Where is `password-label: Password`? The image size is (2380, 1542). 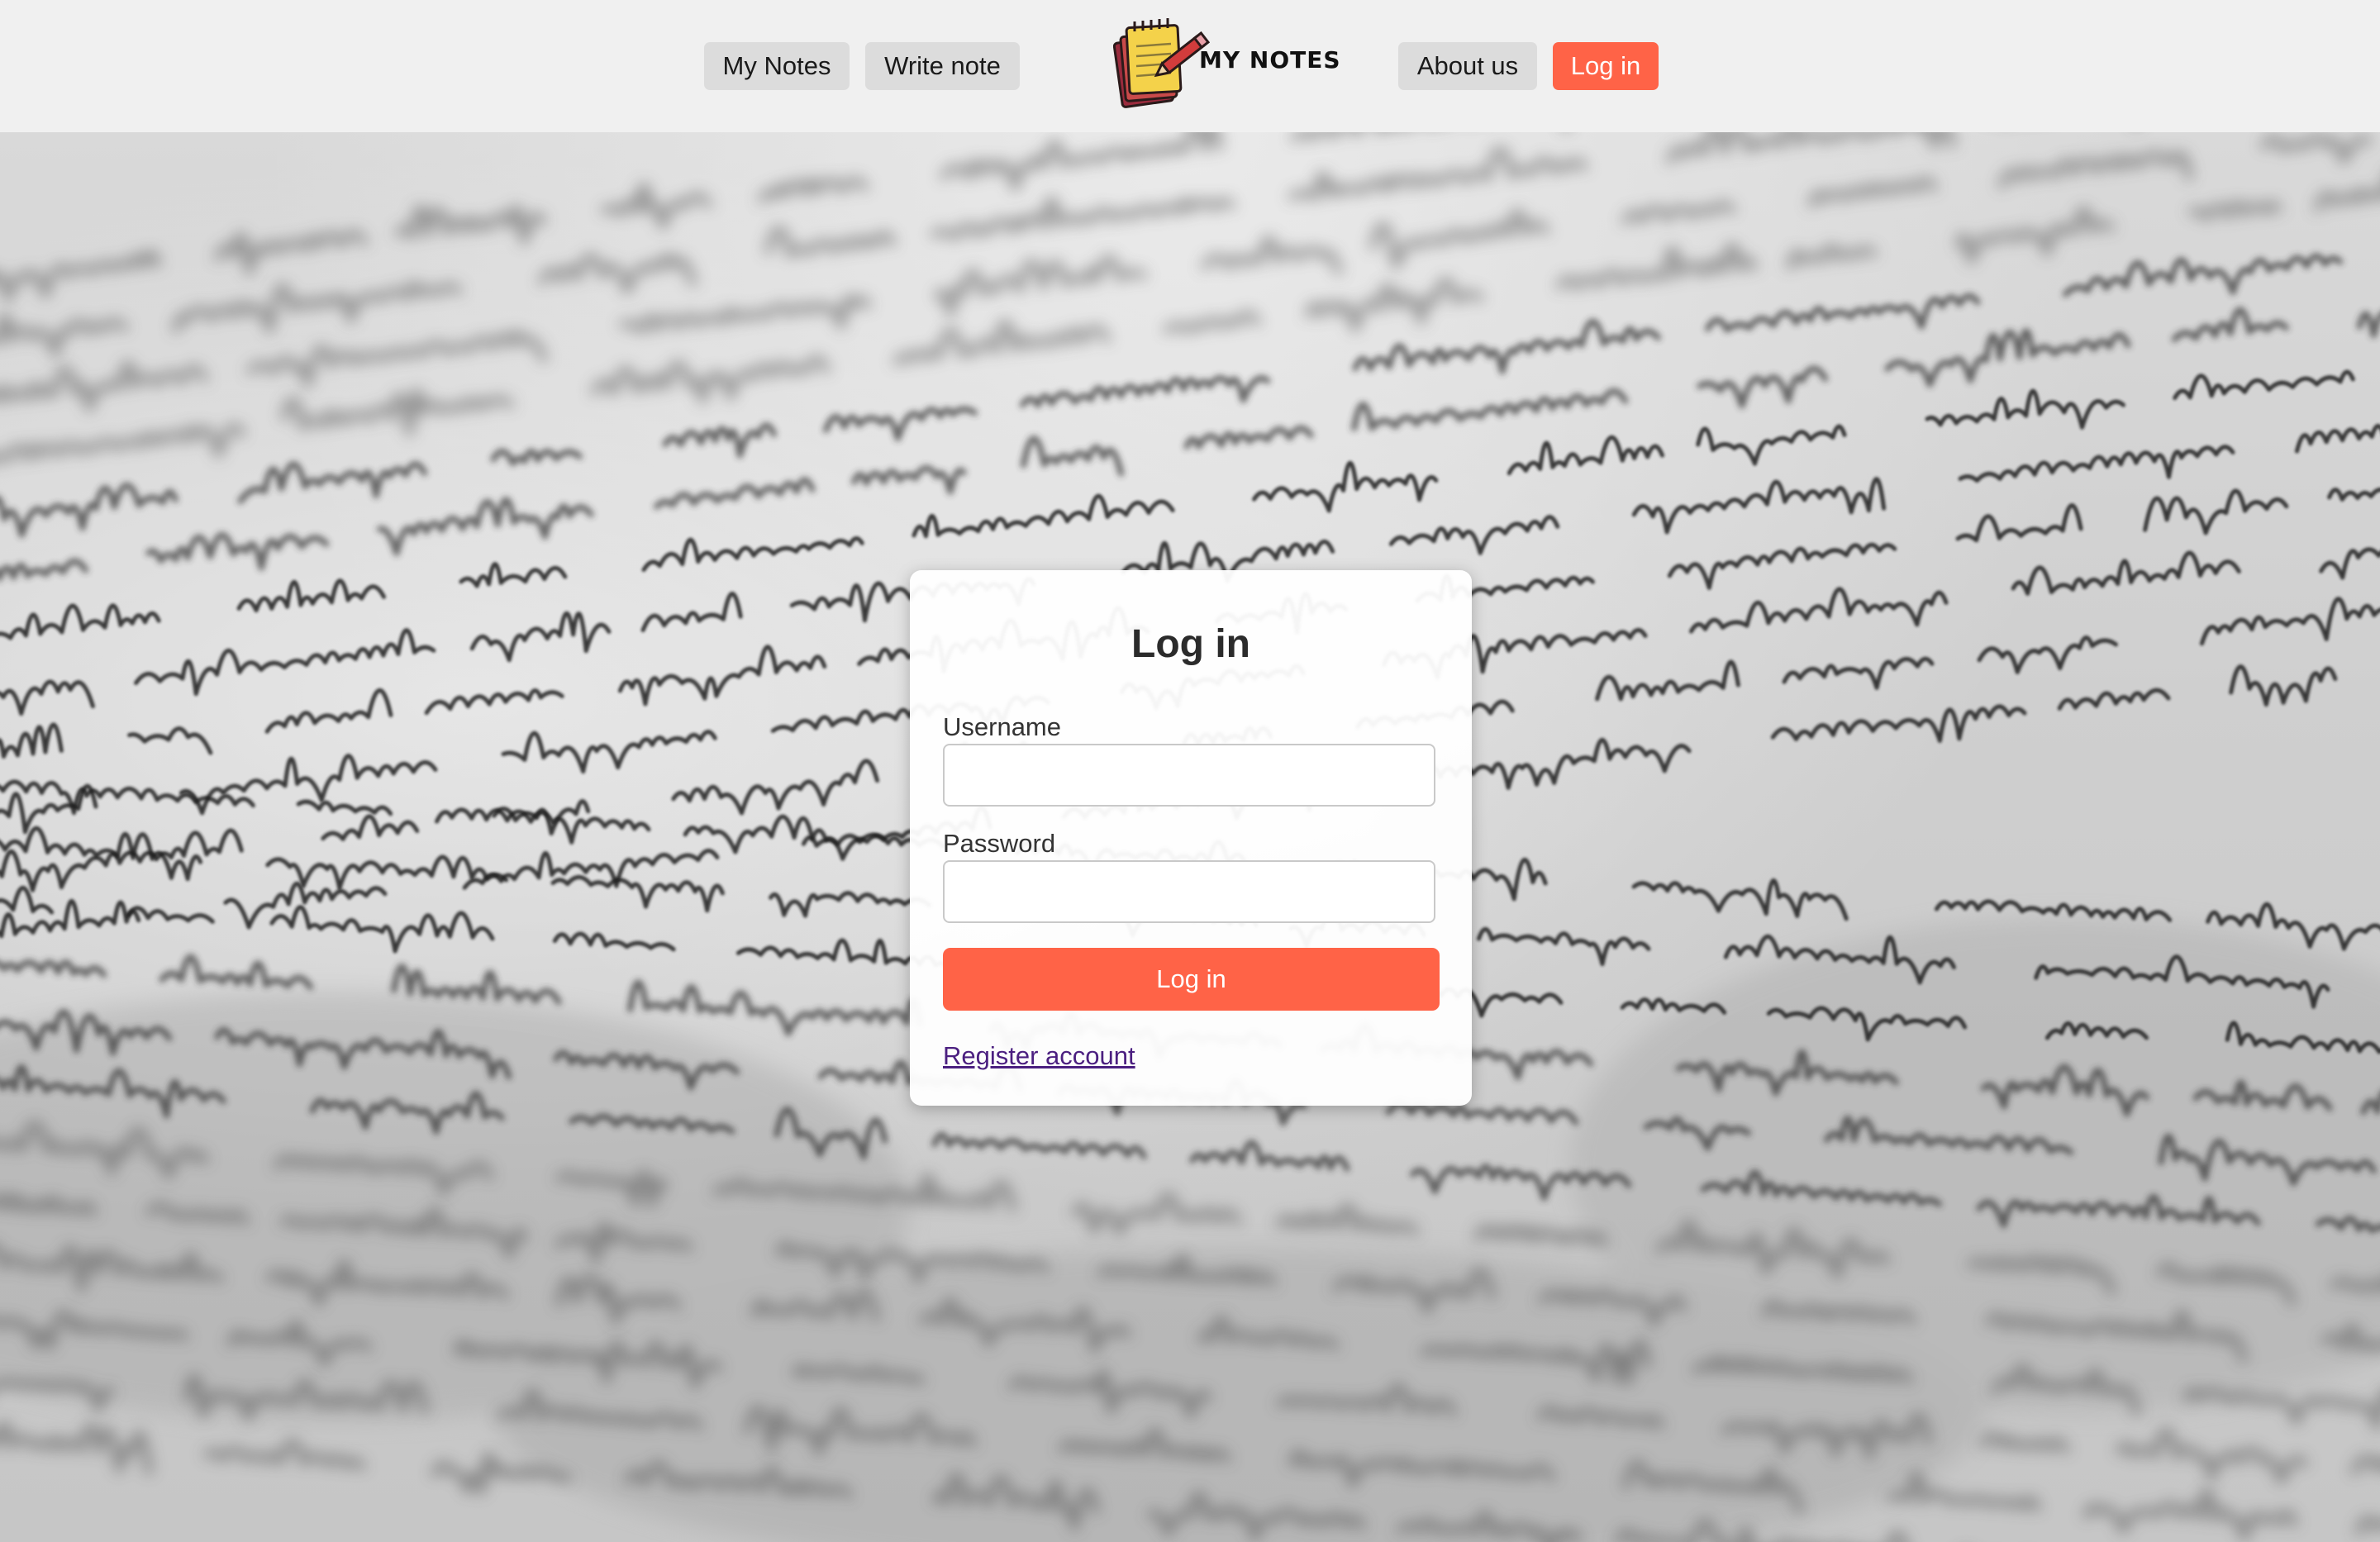 password-label: Password is located at coordinates (999, 843).